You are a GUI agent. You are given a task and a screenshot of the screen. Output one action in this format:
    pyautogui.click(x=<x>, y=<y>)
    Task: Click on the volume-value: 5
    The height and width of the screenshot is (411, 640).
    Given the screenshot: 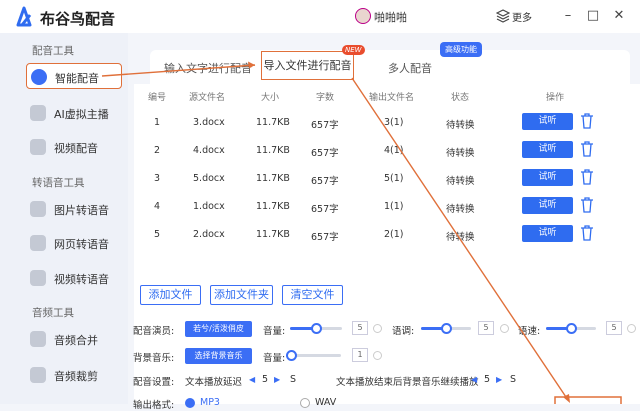 What is the action you would take?
    pyautogui.click(x=360, y=328)
    